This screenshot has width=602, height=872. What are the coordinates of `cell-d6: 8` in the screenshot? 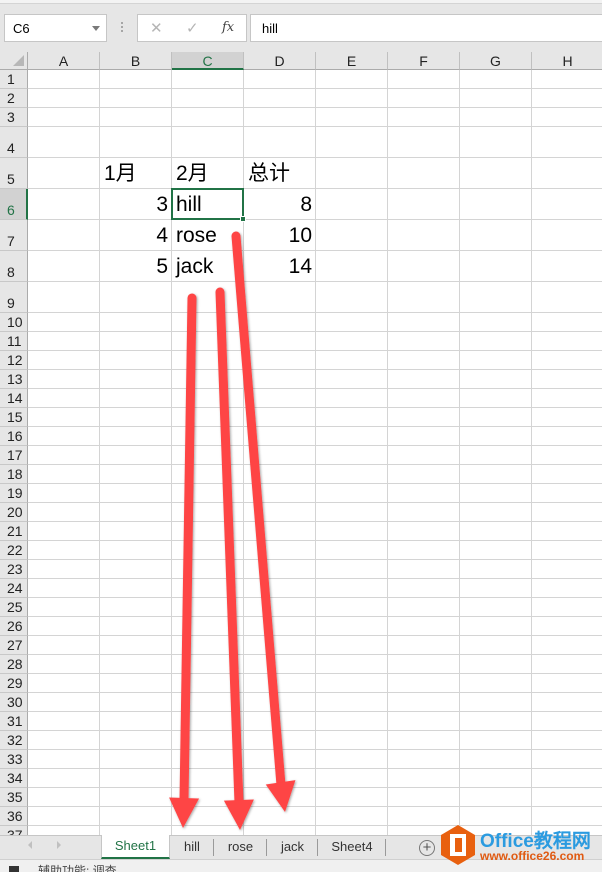 It's located at (280, 205).